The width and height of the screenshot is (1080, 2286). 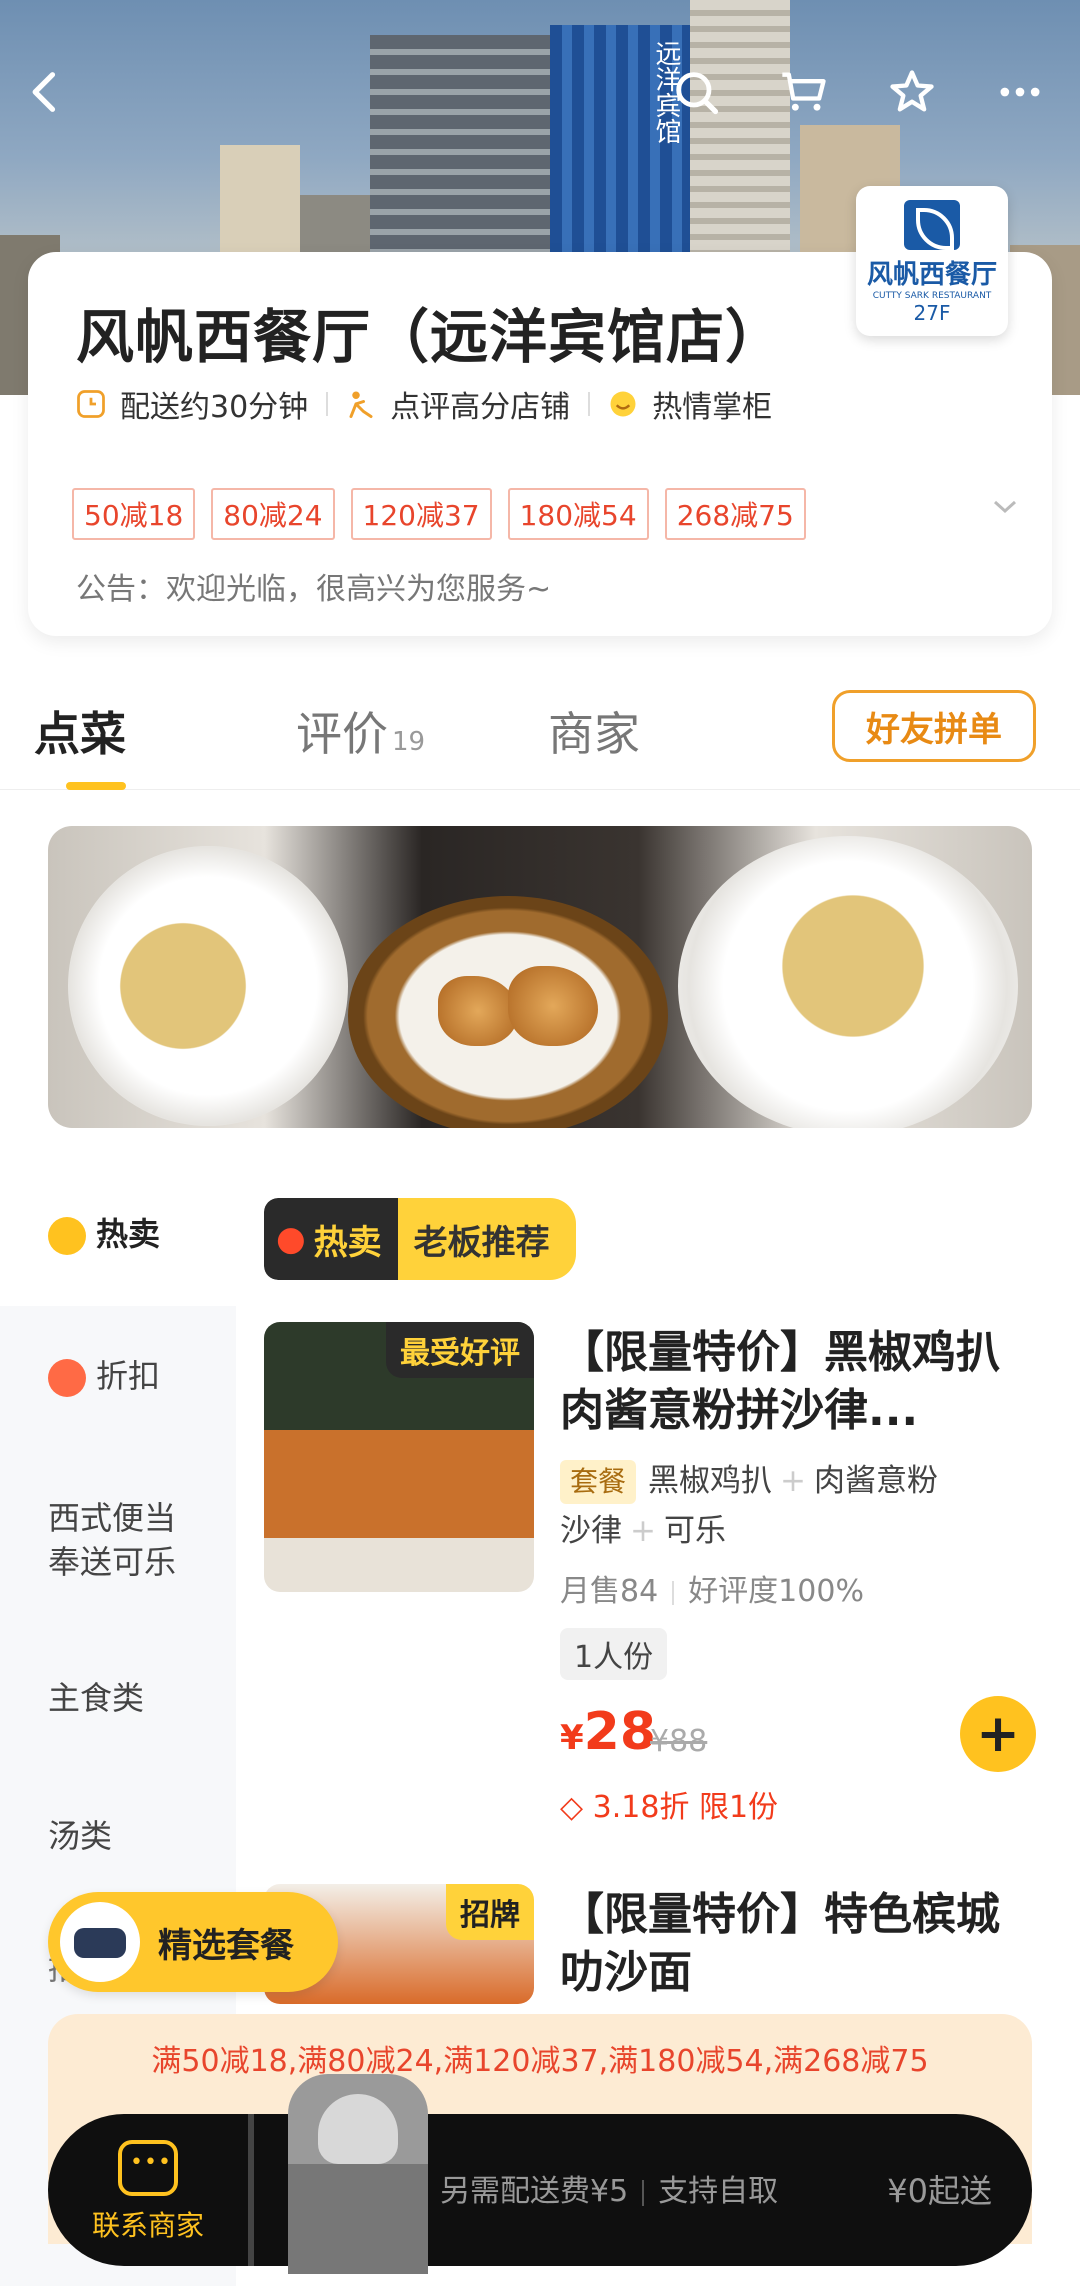 I want to click on coupon-tag: 120减37, so click(x=421, y=514).